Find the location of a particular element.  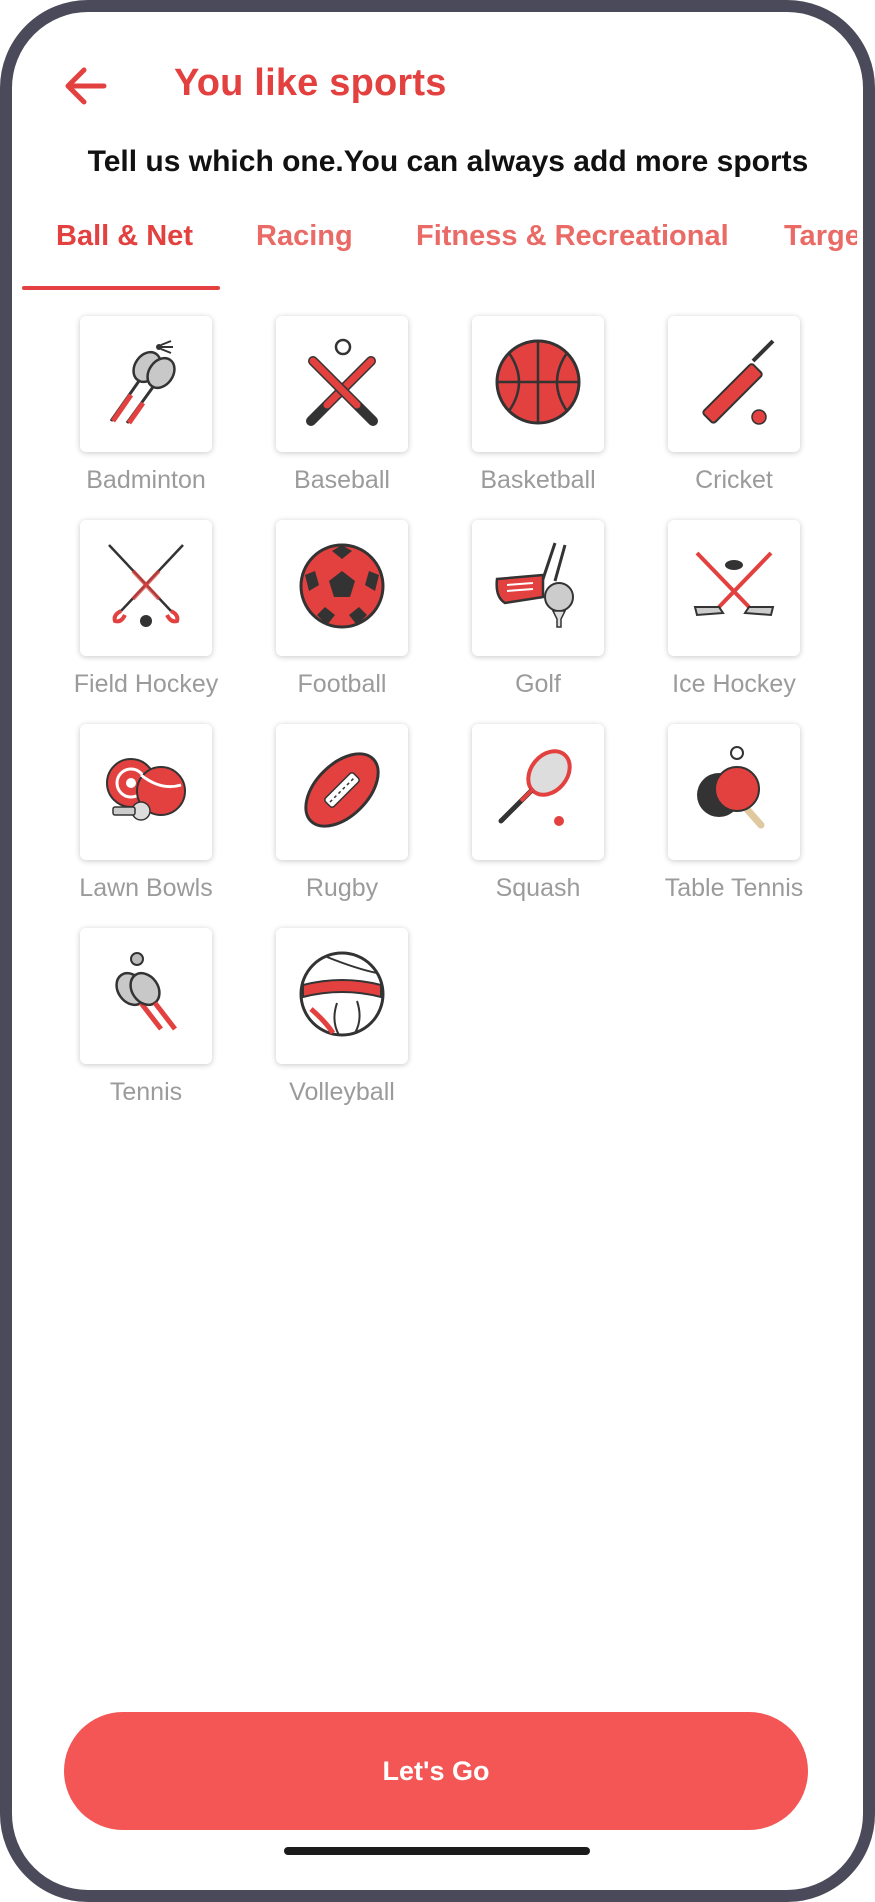

sport-tile-baseball: Baseball is located at coordinates (337, 416).